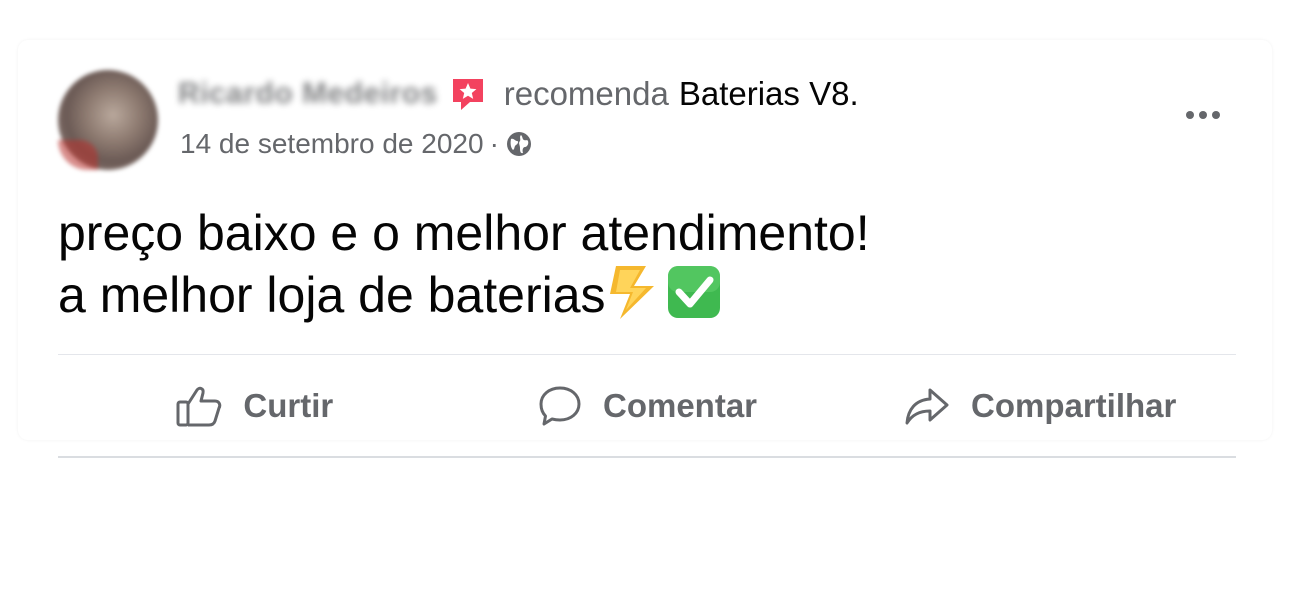 The height and width of the screenshot is (600, 1300). Describe the element at coordinates (854, 93) in the screenshot. I see `page-name-period: .` at that location.